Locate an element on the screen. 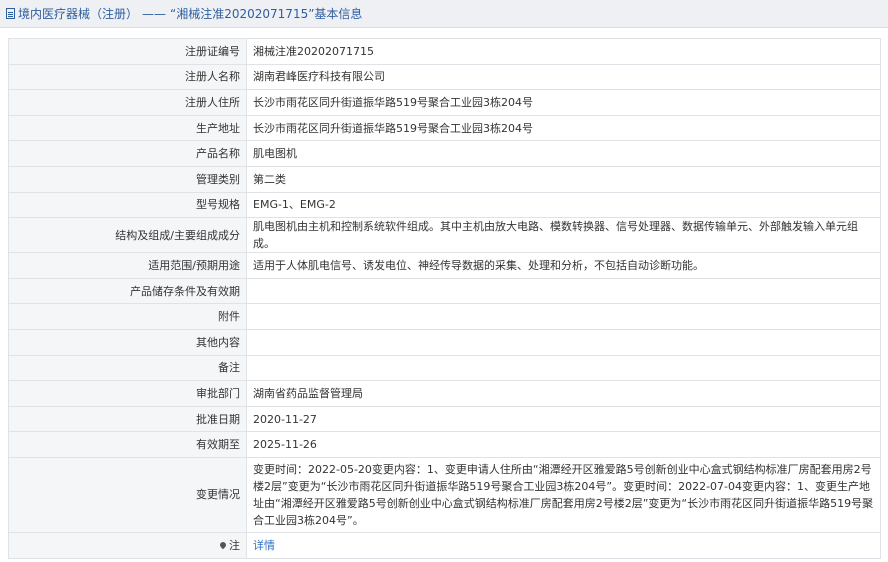 This screenshot has width=888, height=562. row-label: 审批部门 is located at coordinates (127, 393).